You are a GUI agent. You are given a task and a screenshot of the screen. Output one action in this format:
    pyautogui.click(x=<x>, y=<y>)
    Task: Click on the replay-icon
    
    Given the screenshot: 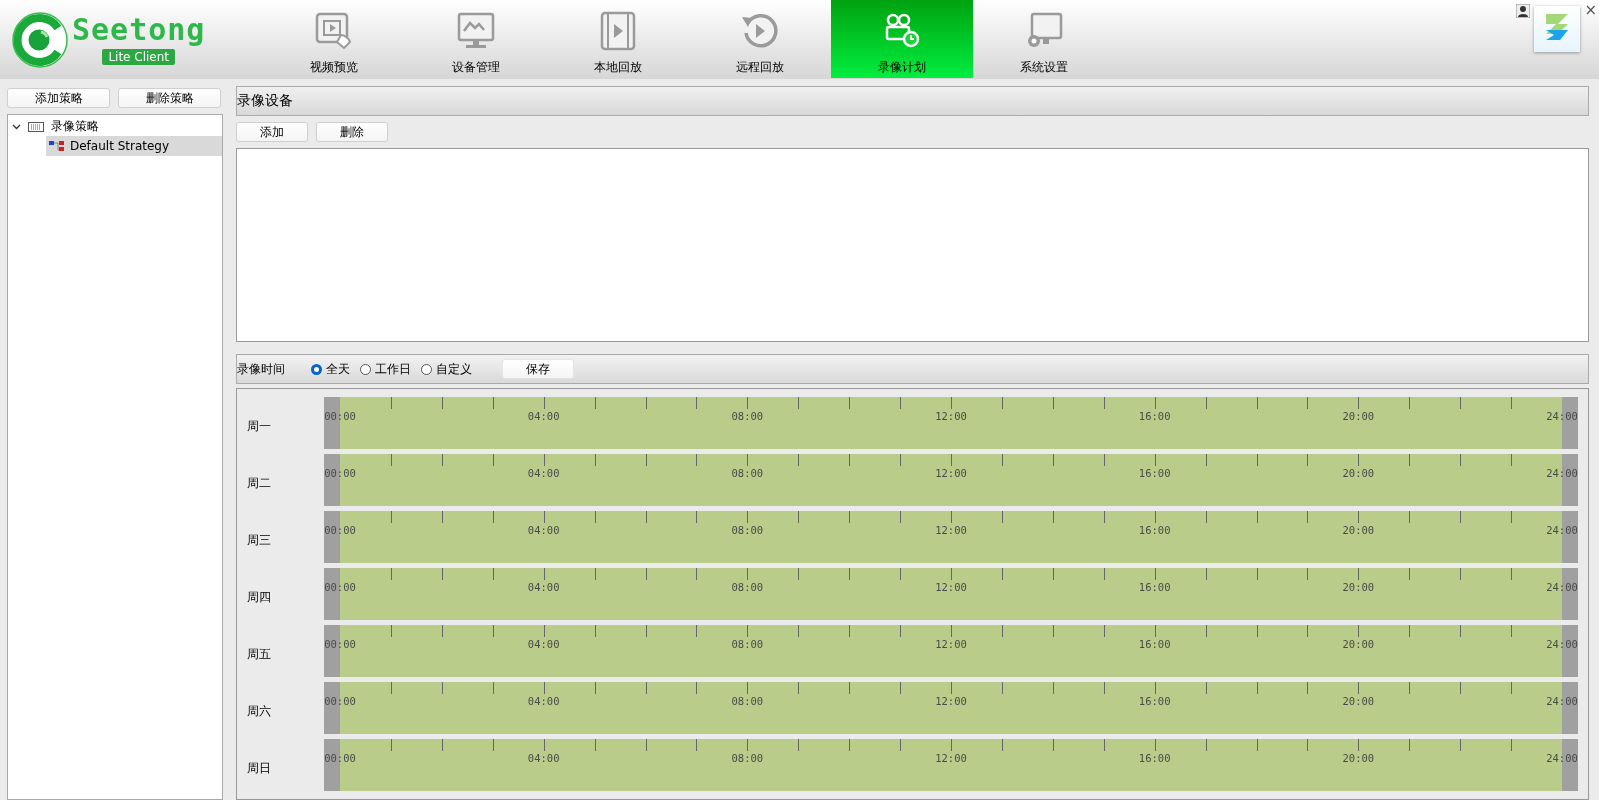 What is the action you would take?
    pyautogui.click(x=760, y=31)
    